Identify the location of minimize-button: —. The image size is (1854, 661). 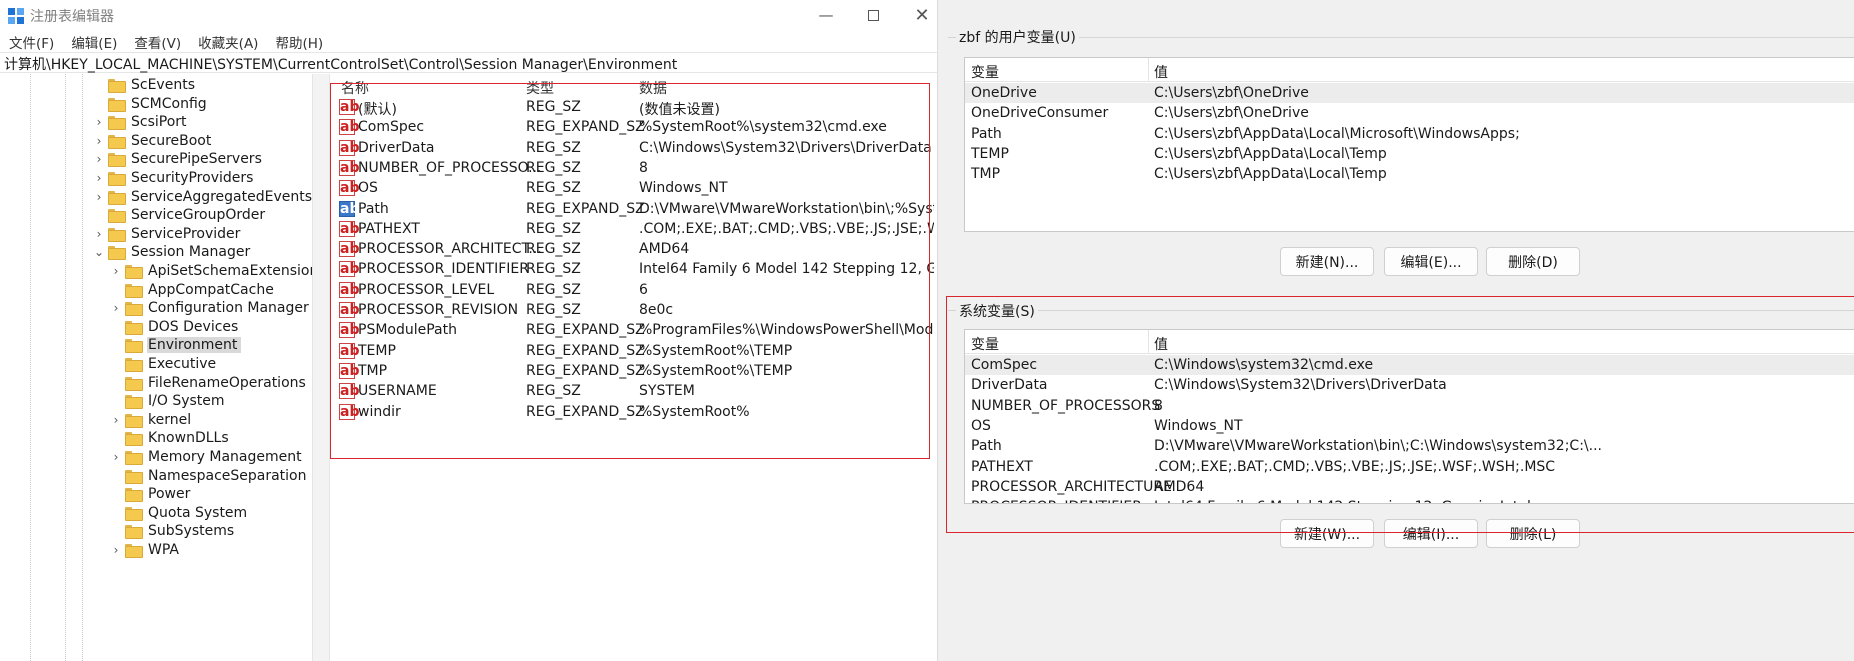
(826, 15).